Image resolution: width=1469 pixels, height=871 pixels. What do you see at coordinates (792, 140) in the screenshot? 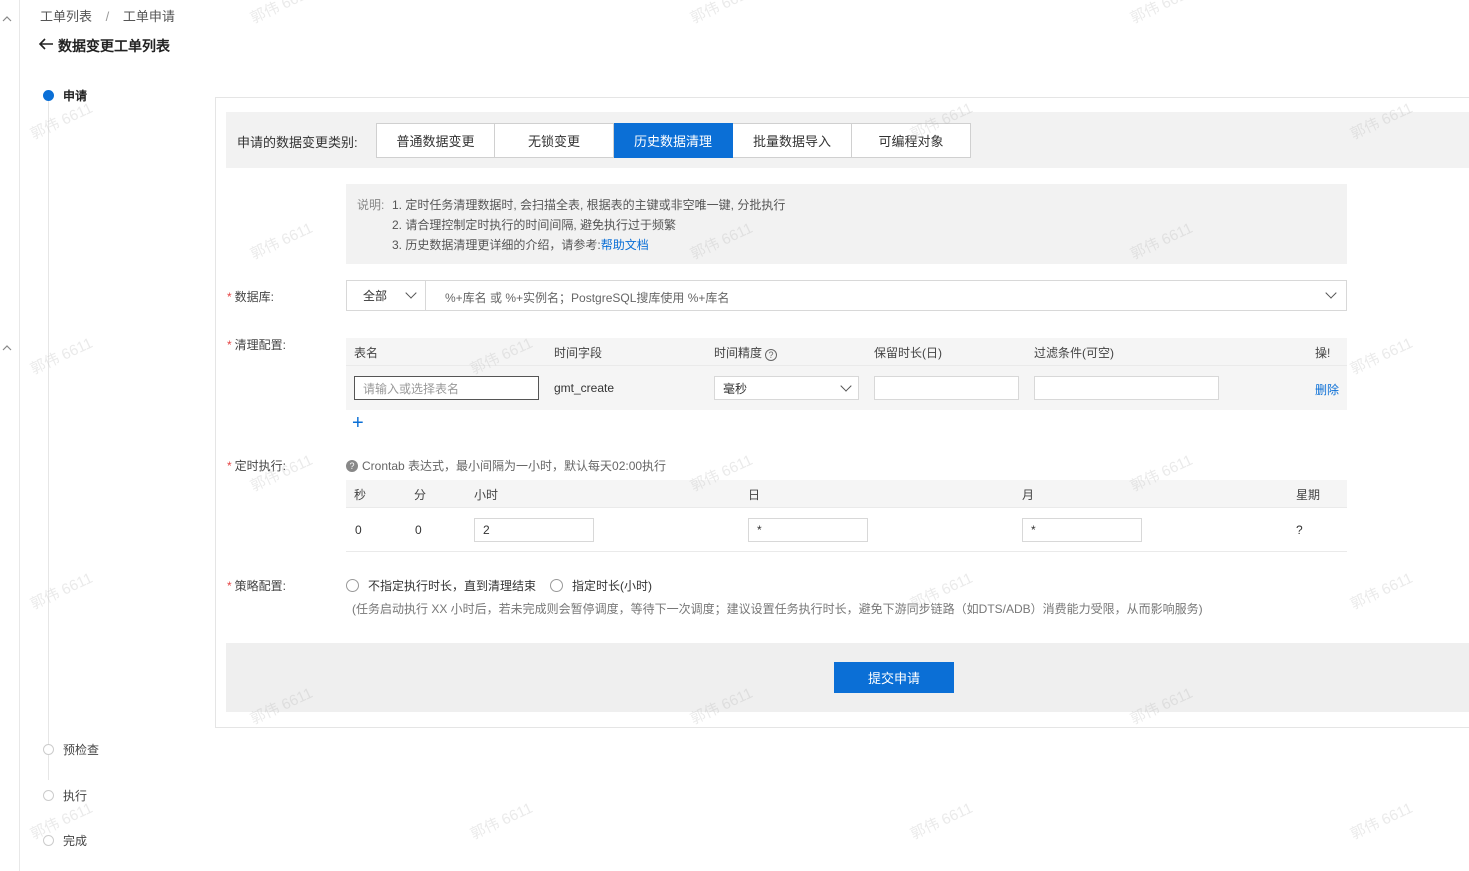
I see `tab-batch-import: 批量数据导入` at bounding box center [792, 140].